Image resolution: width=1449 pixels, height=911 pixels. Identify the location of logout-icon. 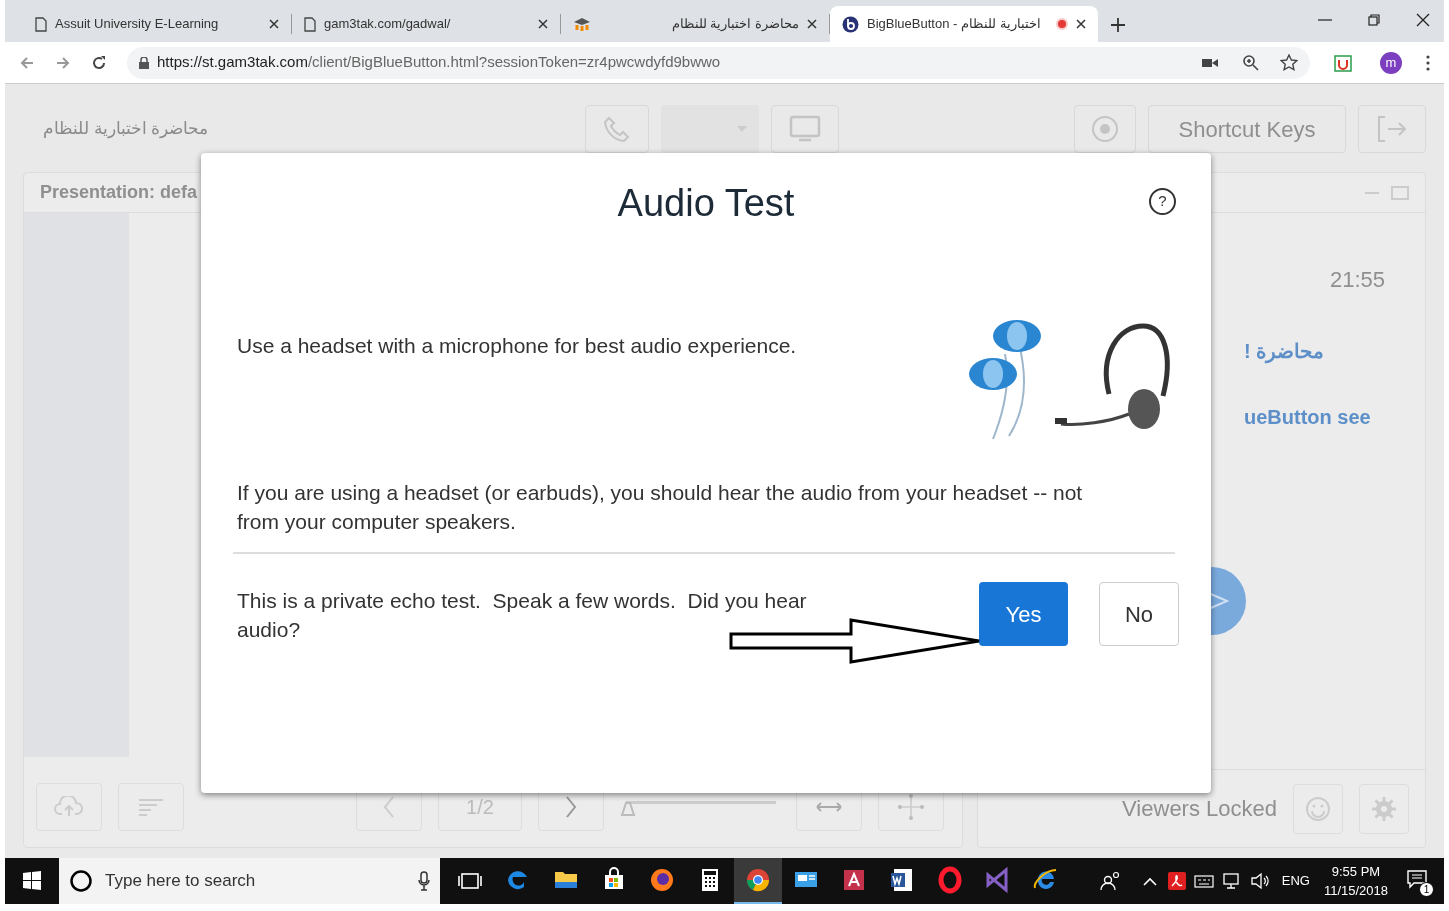
(1392, 129).